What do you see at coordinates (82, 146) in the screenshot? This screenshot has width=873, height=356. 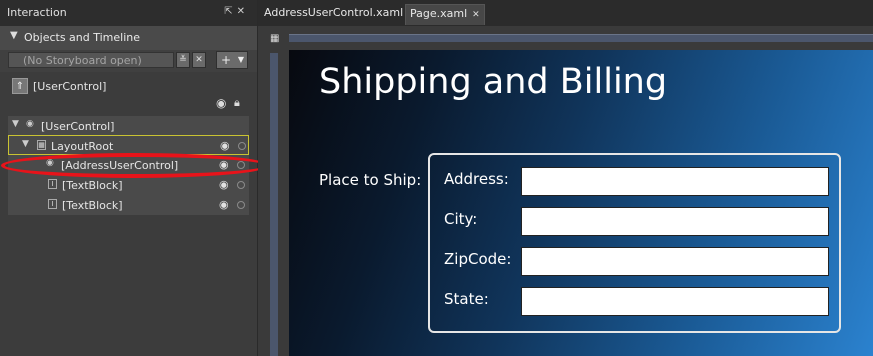 I see `tree-item-label: LayoutRoot` at bounding box center [82, 146].